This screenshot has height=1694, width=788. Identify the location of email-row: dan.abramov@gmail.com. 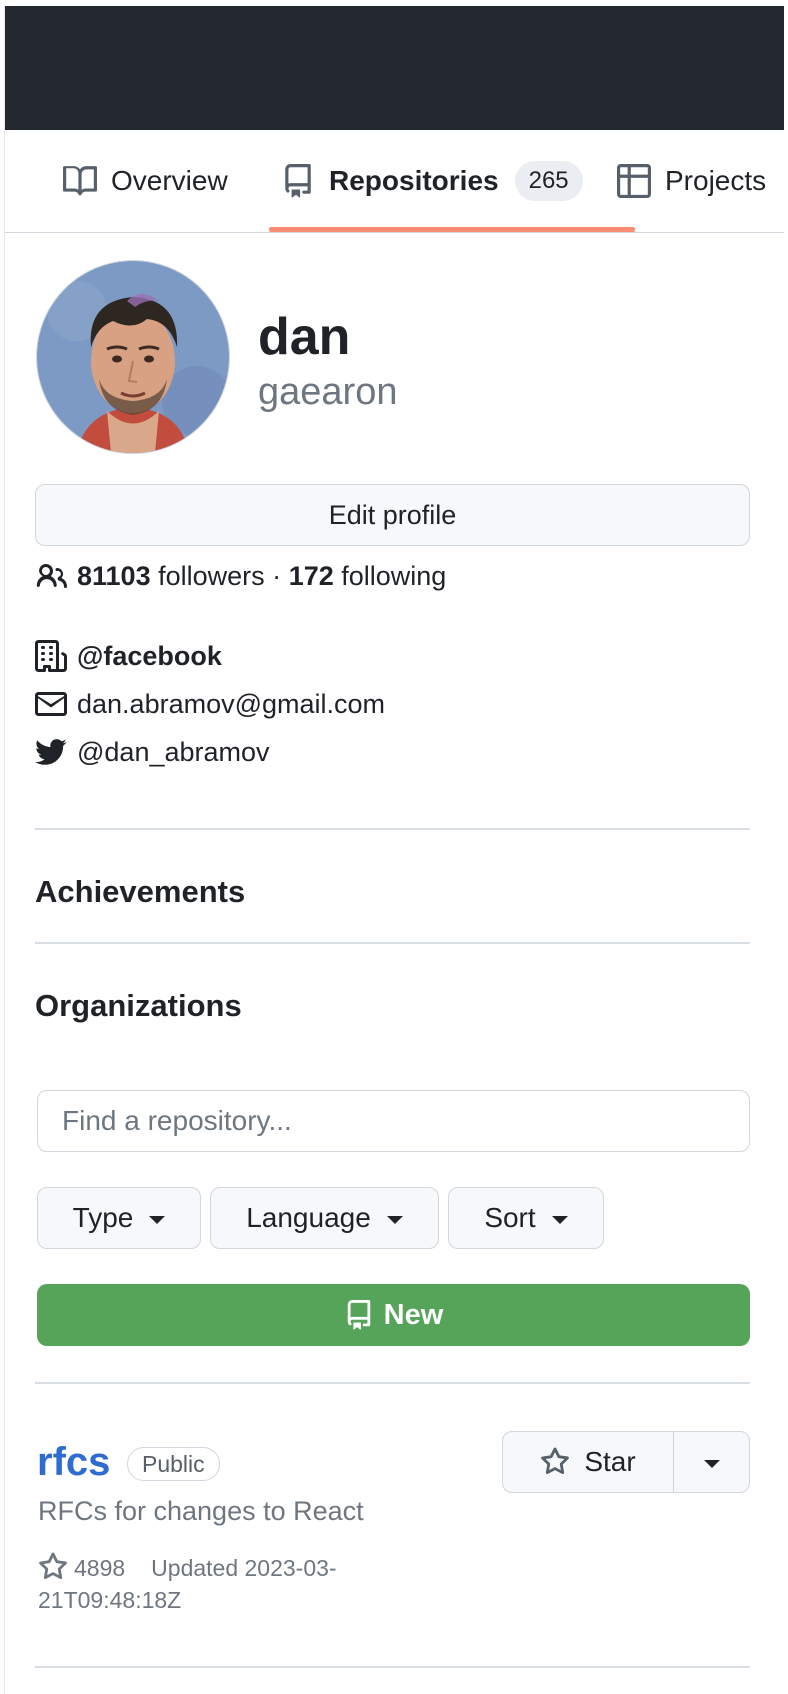
(210, 704).